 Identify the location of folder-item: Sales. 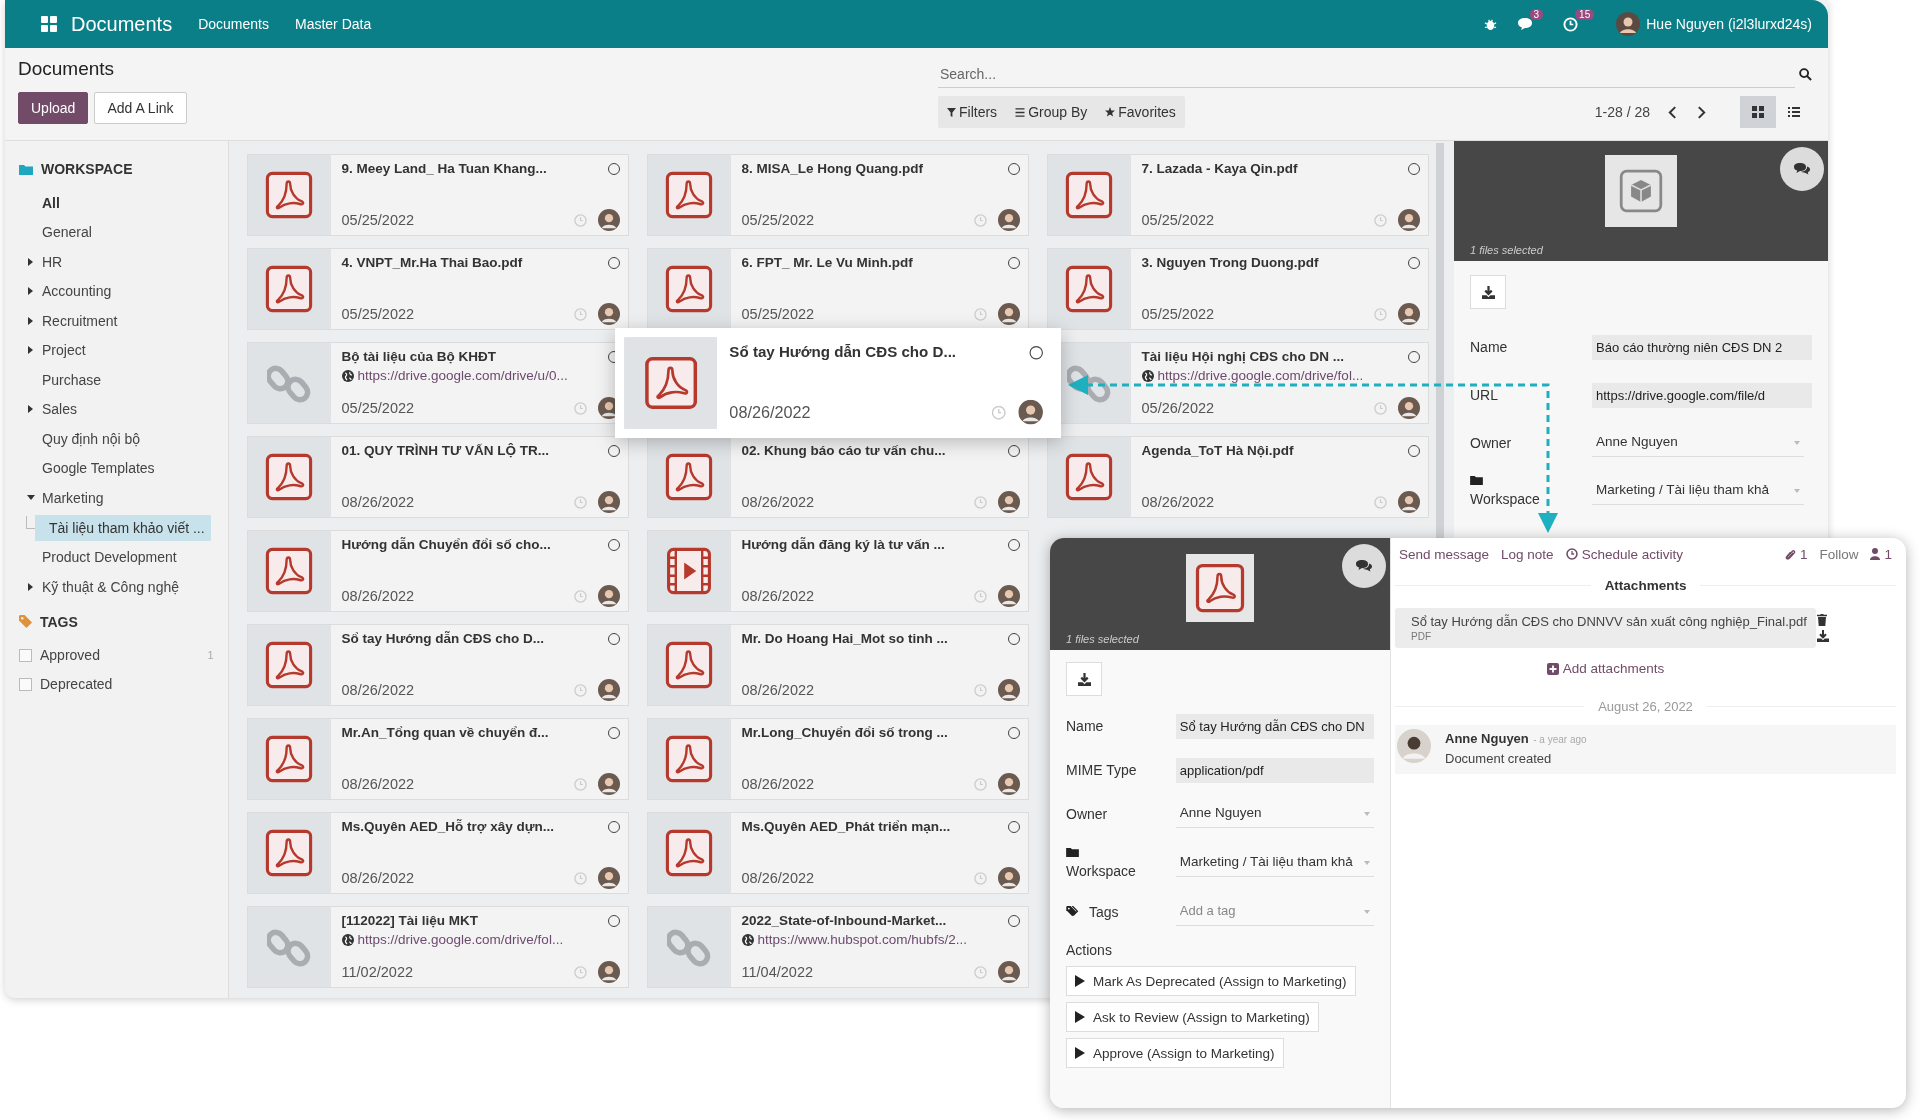
(60, 409).